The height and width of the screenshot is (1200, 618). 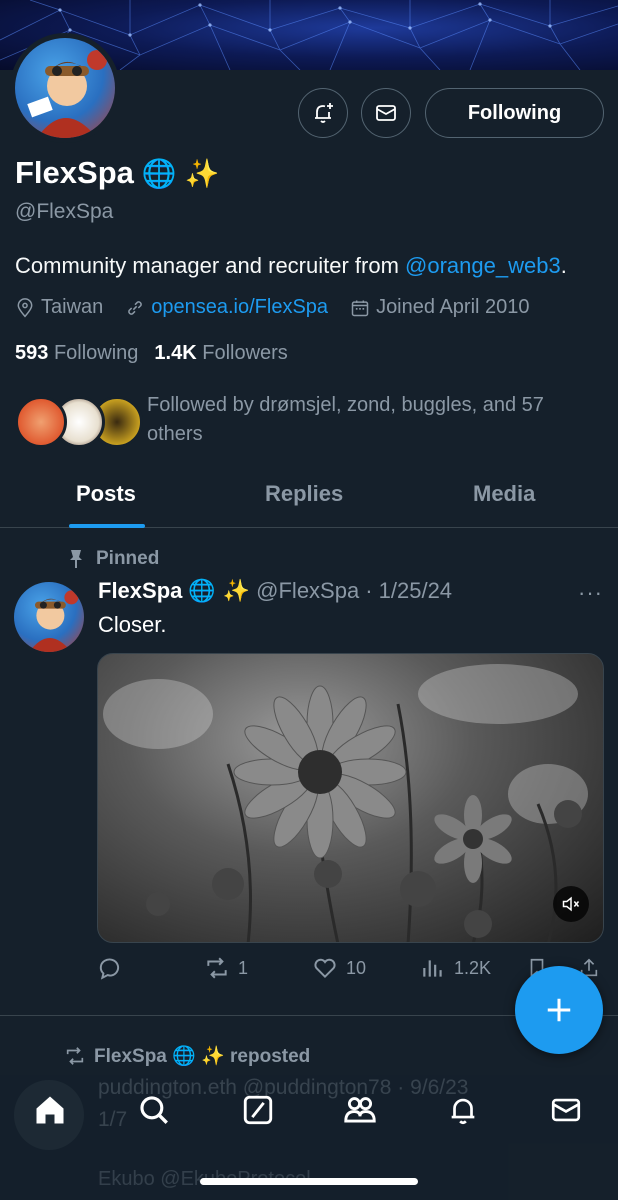 I want to click on plus-icon, so click(x=559, y=1010).